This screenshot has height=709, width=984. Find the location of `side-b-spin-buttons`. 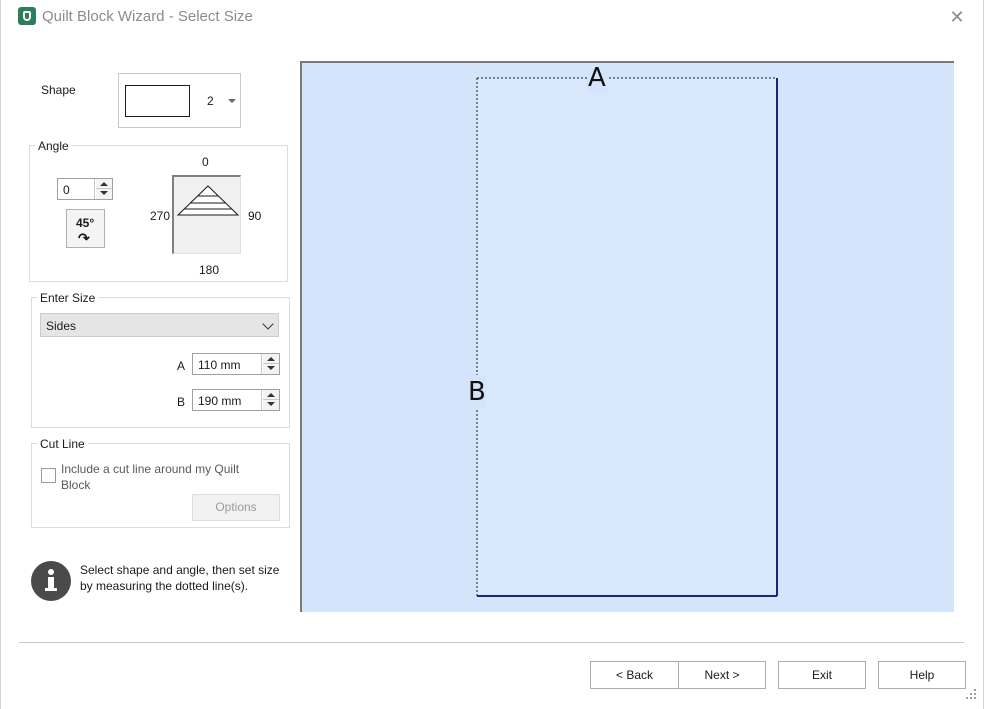

side-b-spin-buttons is located at coordinates (270, 400).